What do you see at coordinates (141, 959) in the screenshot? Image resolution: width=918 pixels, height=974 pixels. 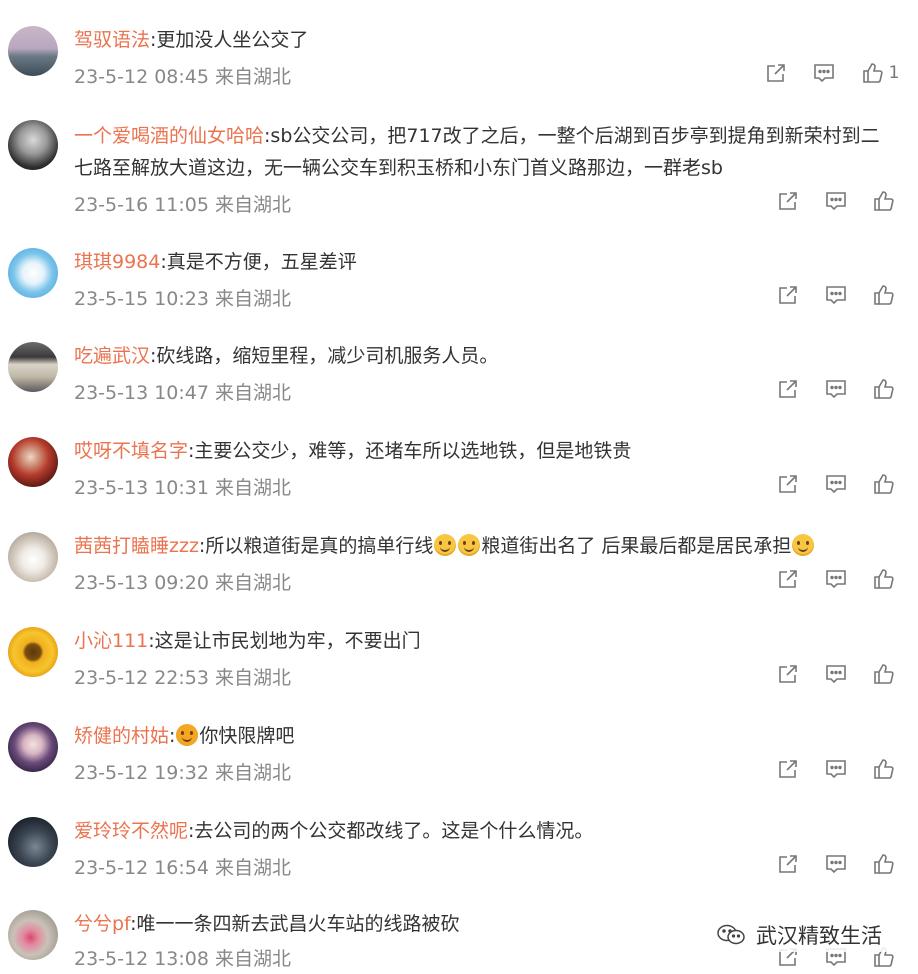 I see `timestamp: 23-5-12 13:08` at bounding box center [141, 959].